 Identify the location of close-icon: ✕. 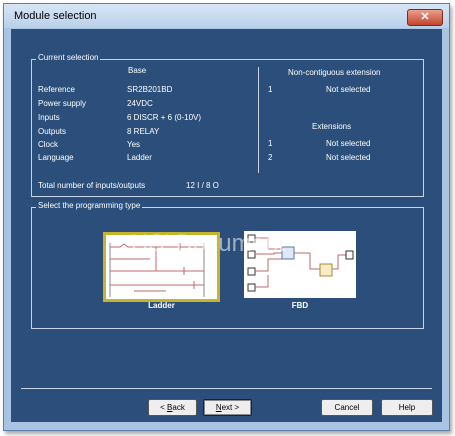
(425, 17).